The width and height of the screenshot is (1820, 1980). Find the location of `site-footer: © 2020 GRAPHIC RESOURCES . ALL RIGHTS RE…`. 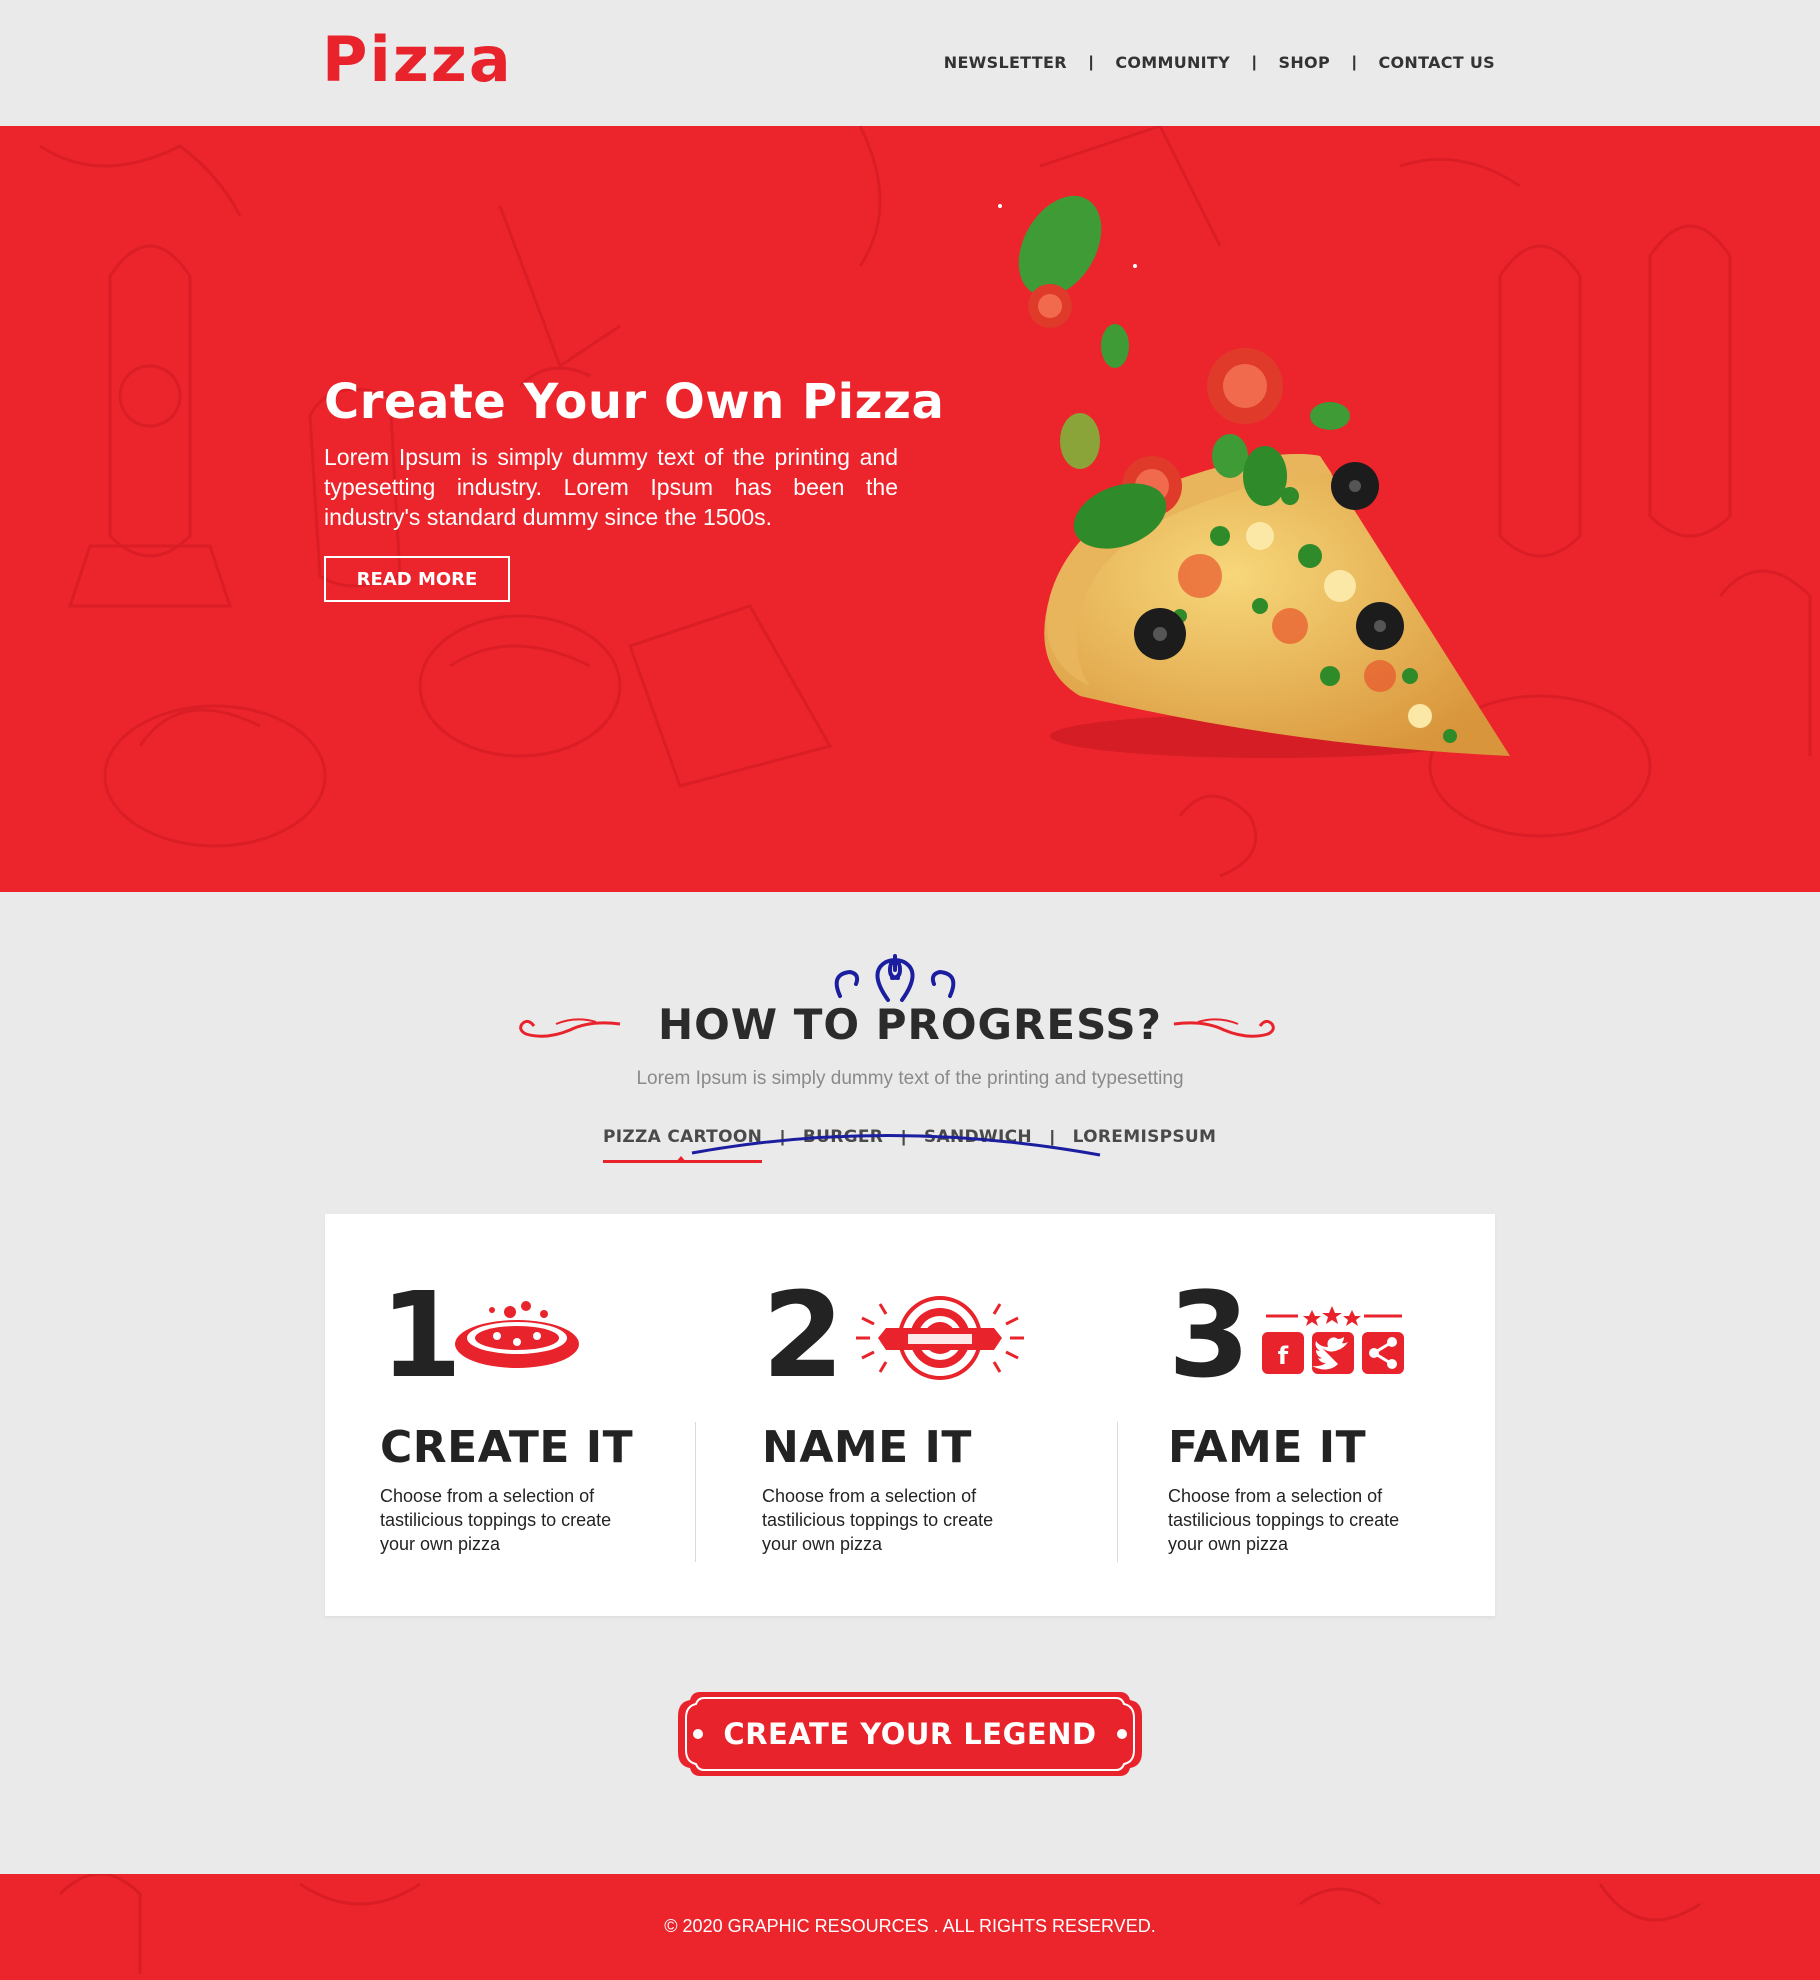

site-footer: © 2020 GRAPHIC RESOURCES . ALL RIGHTS RE… is located at coordinates (910, 1927).